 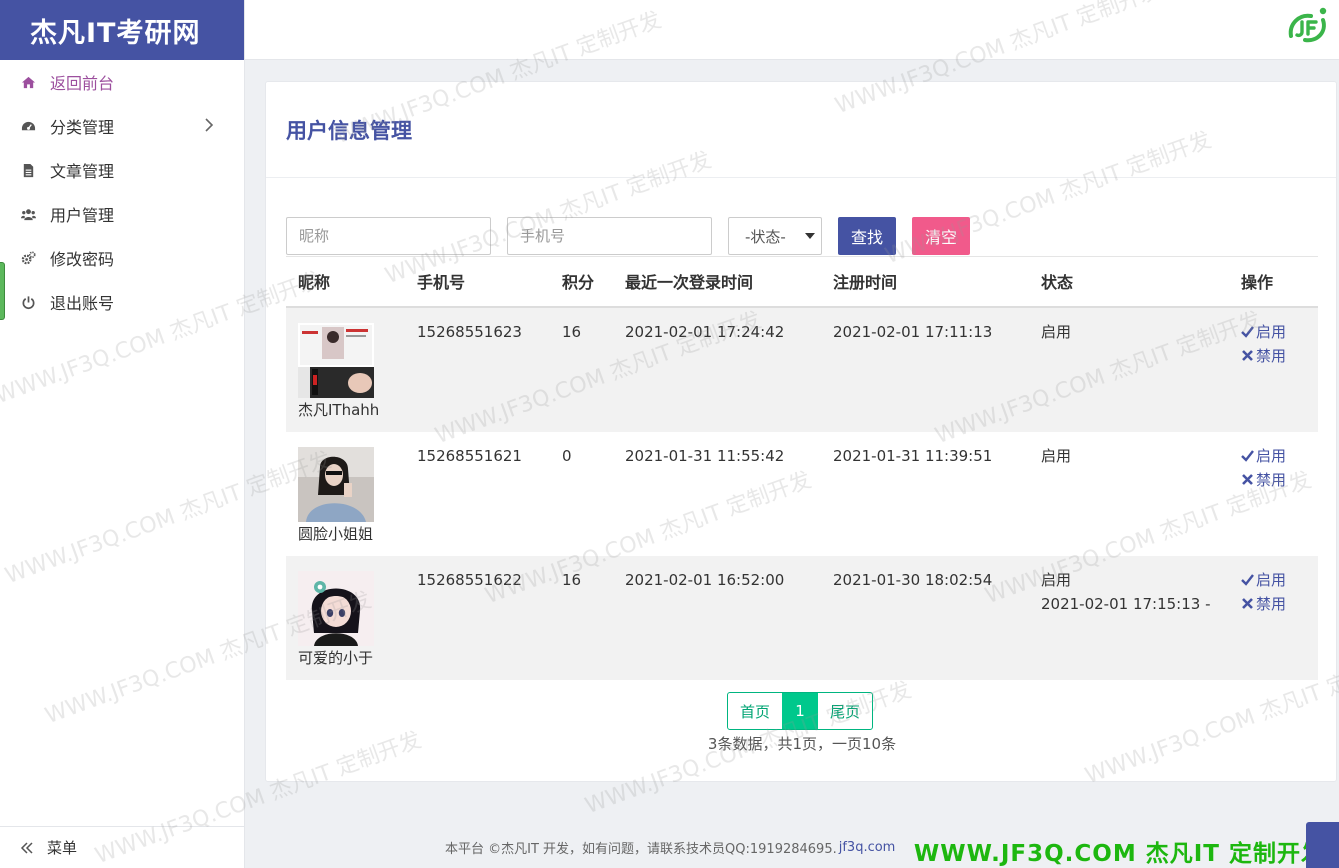 What do you see at coordinates (339, 409) in the screenshot?
I see `user-nickname: 杰凡IThahh` at bounding box center [339, 409].